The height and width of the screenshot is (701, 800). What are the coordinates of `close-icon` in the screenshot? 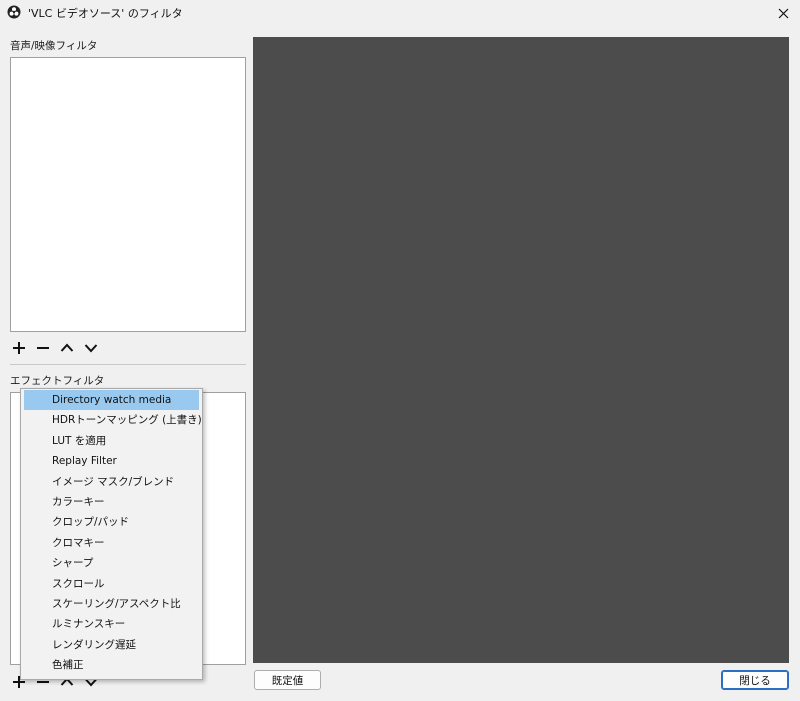 It's located at (783, 13).